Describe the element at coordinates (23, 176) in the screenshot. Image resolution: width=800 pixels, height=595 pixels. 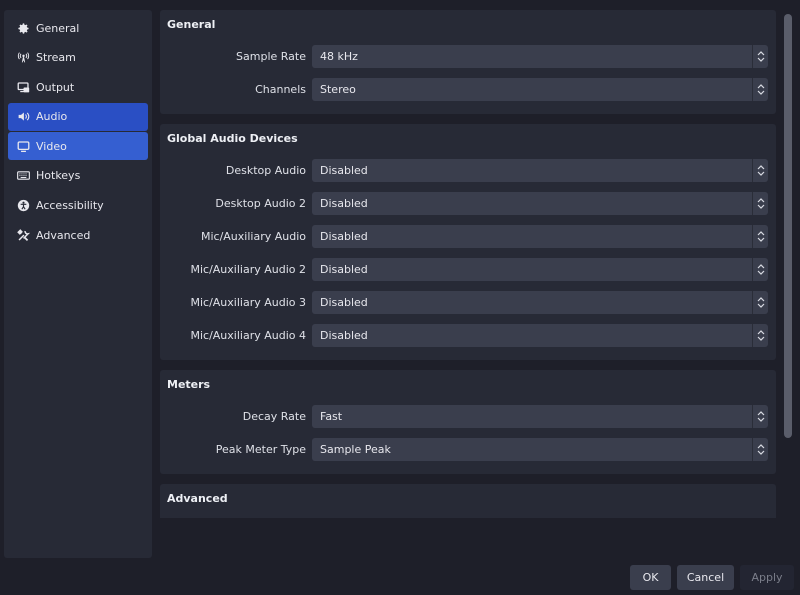
I see `keyboard-icon` at that location.